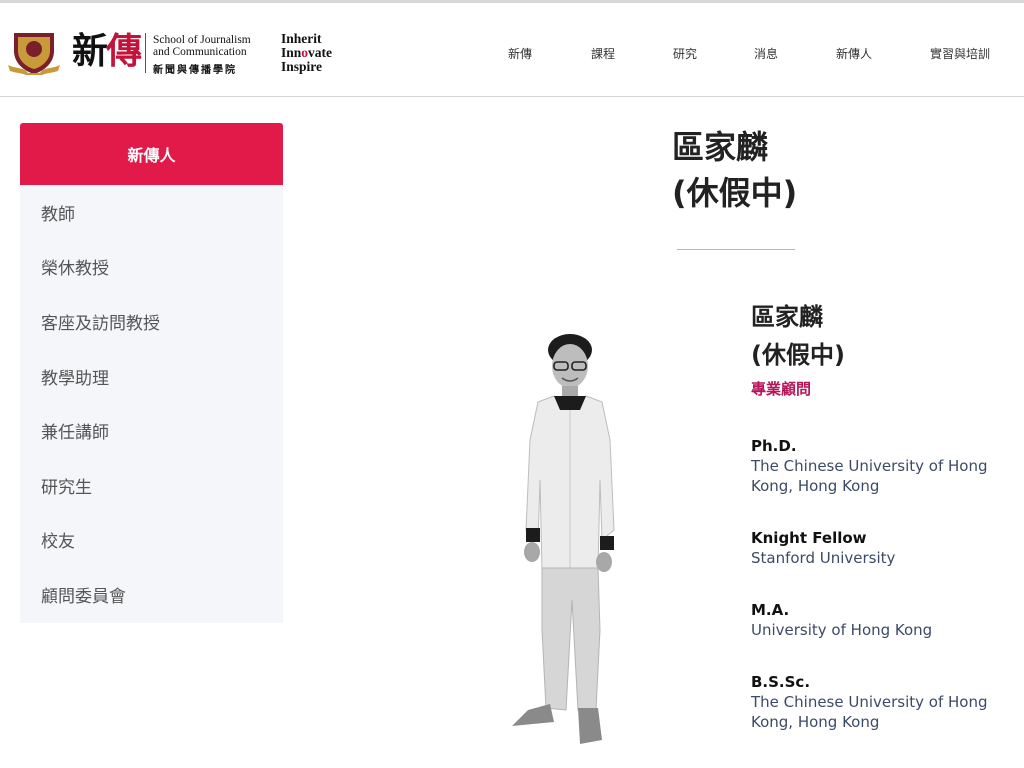  I want to click on sidebar-item-active: 新傳人, so click(151, 154).